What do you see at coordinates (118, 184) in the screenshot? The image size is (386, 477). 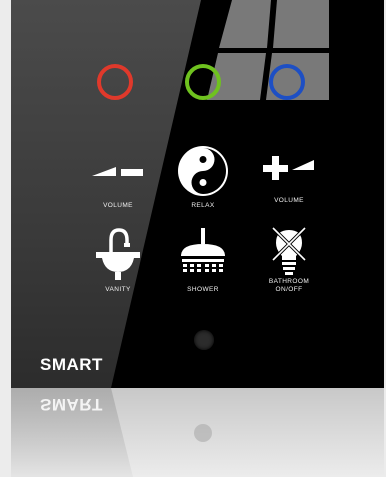 I see `volume-down-button: VOLUME` at bounding box center [118, 184].